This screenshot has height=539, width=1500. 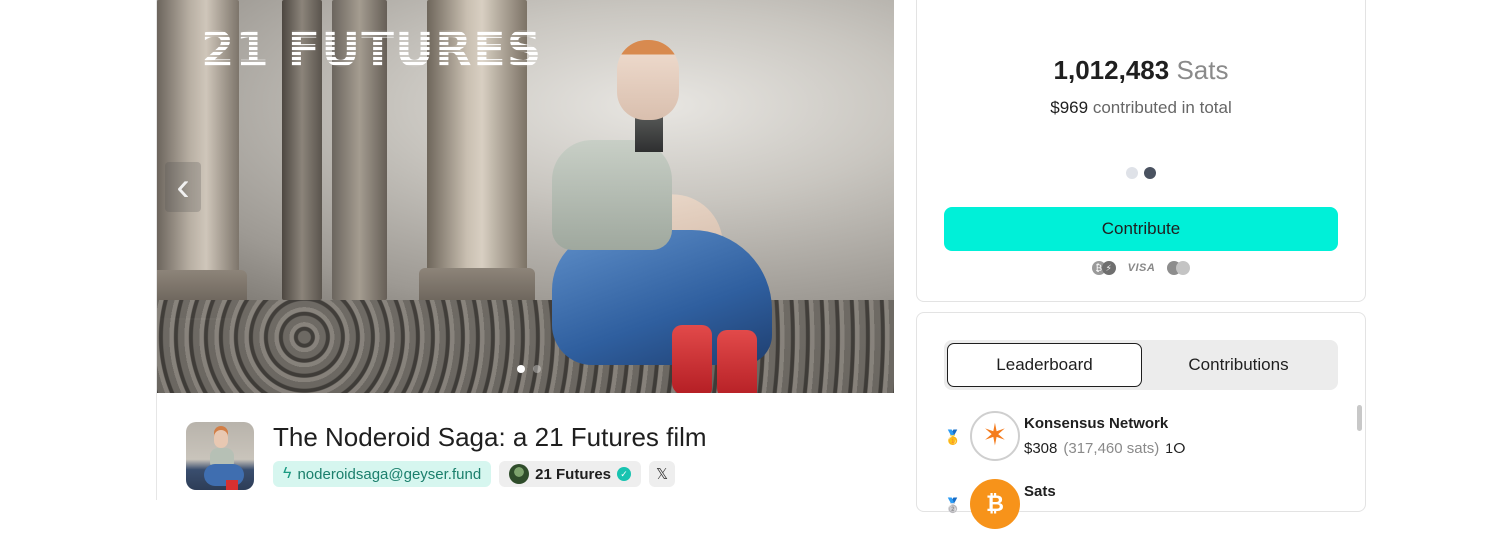 What do you see at coordinates (519, 474) in the screenshot?
I see `creator-avatar` at bounding box center [519, 474].